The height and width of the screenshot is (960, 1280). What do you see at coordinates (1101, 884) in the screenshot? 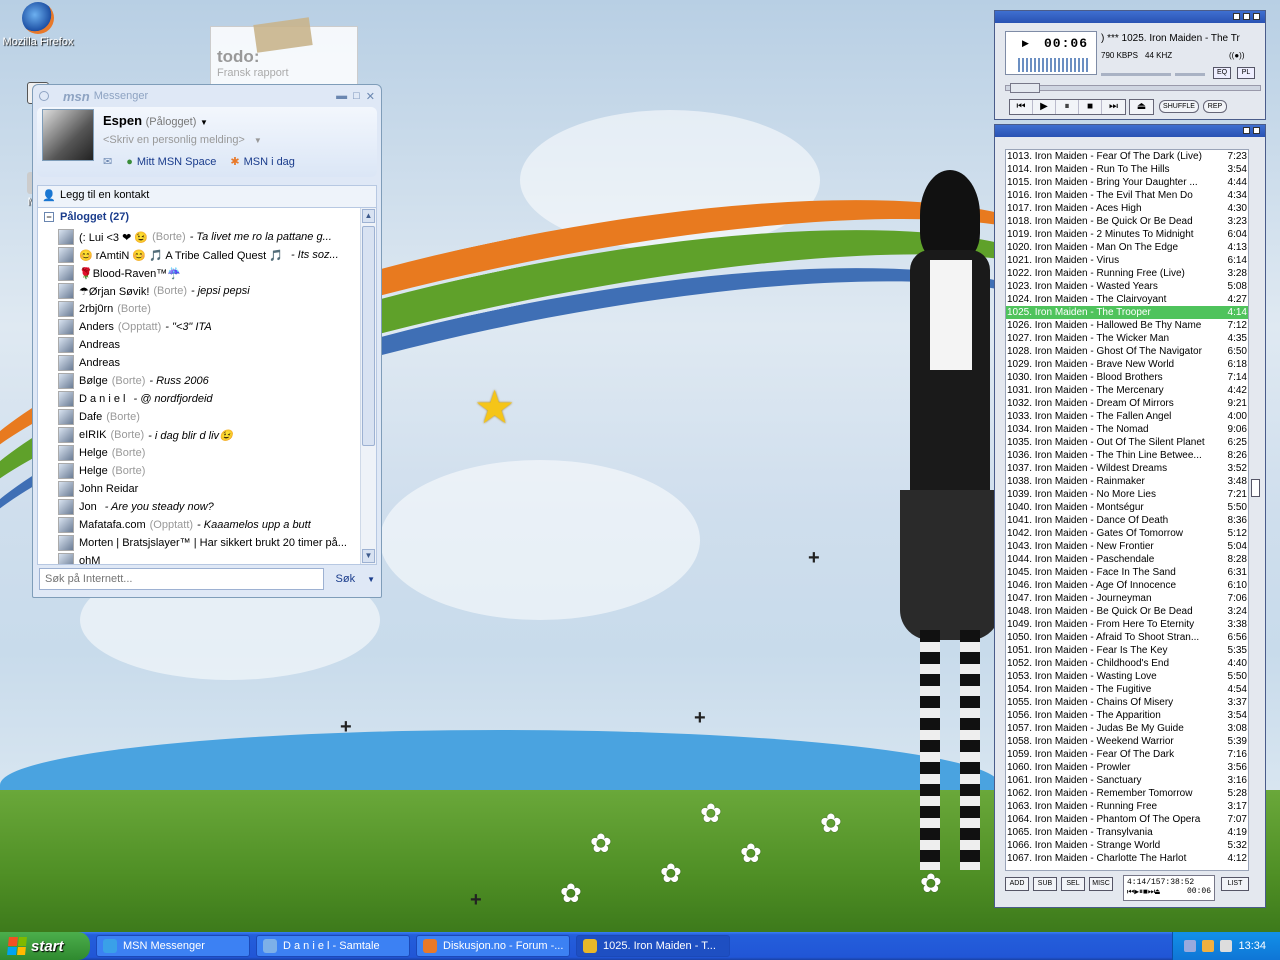
I see `misc-button: MISC` at bounding box center [1101, 884].